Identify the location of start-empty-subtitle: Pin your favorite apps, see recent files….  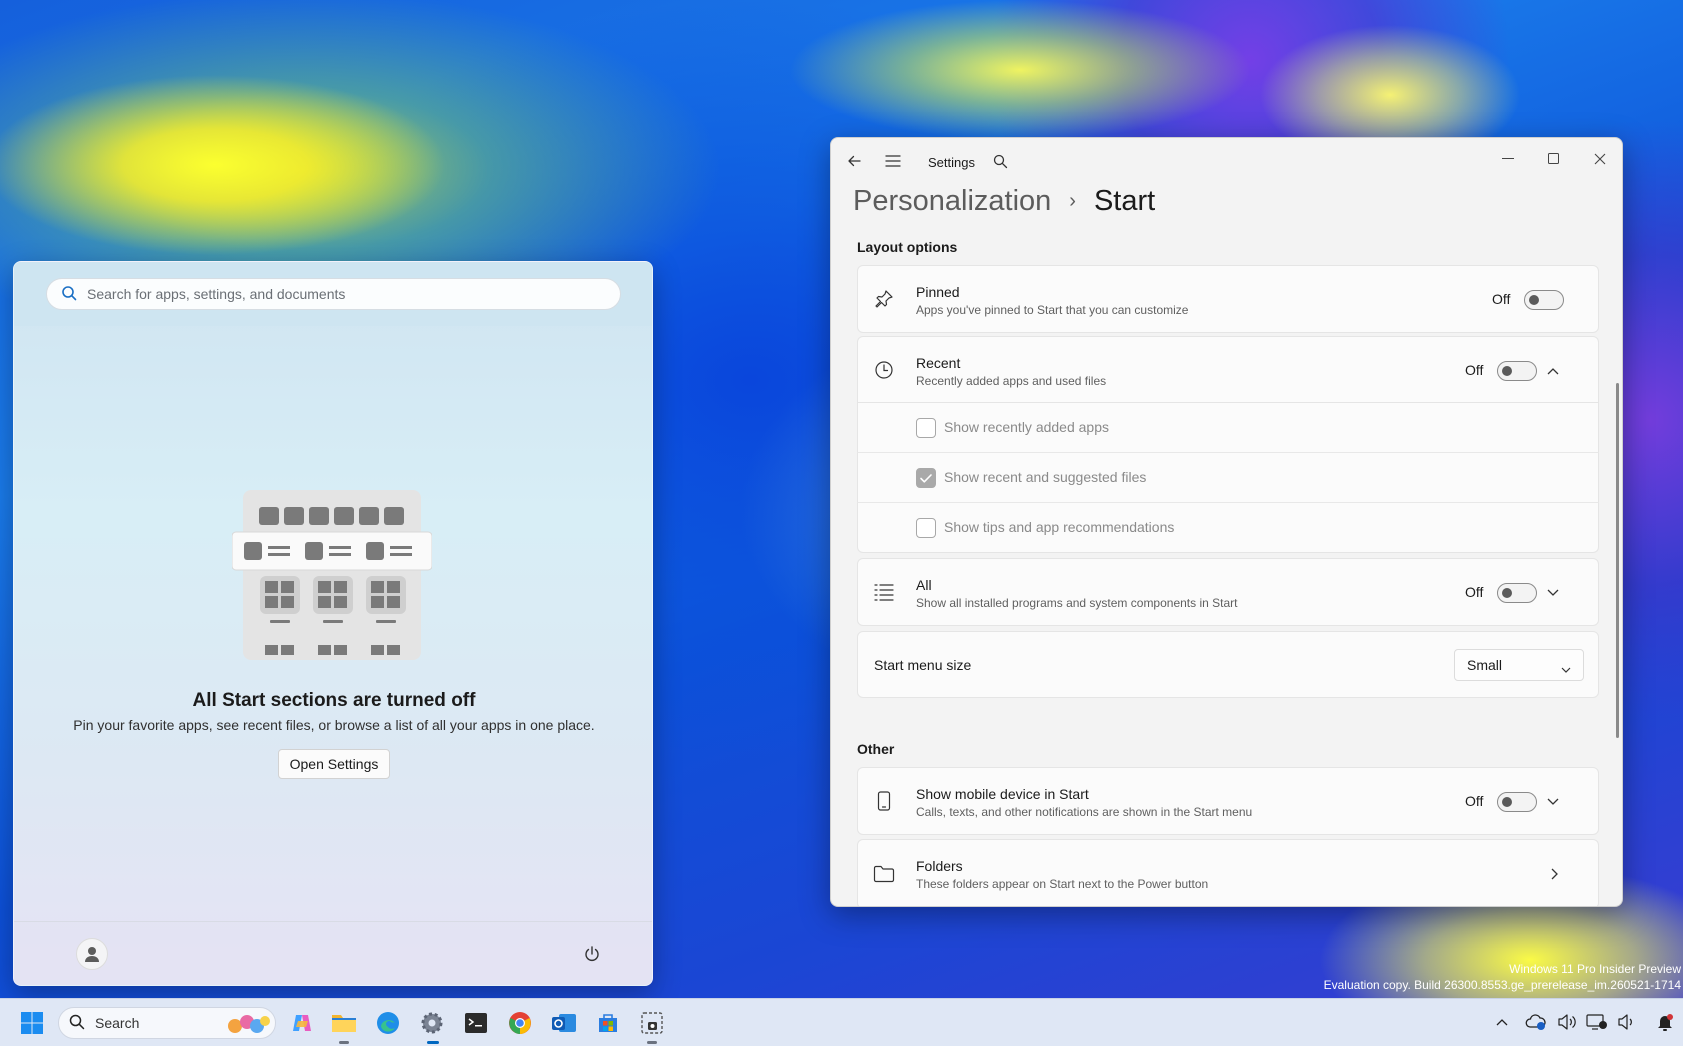
(334, 725).